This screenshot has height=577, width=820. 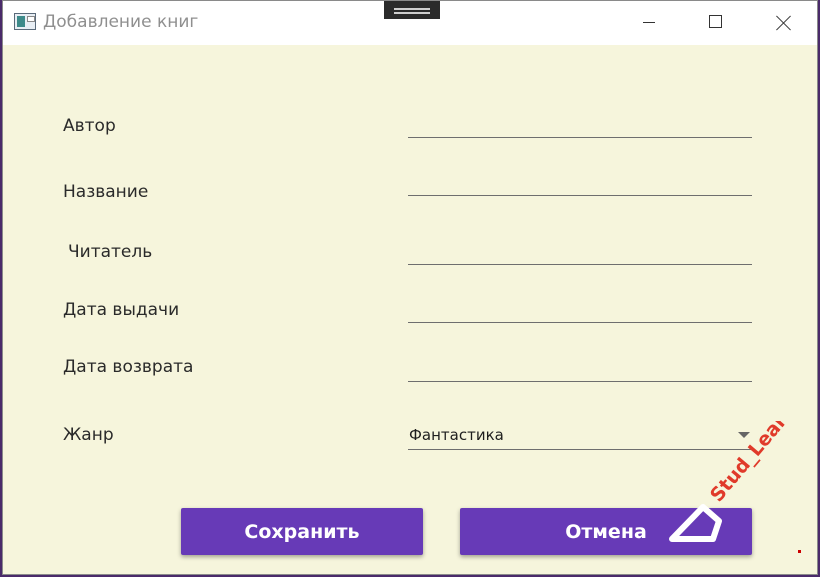 I want to click on issue-date-input, so click(x=582, y=307).